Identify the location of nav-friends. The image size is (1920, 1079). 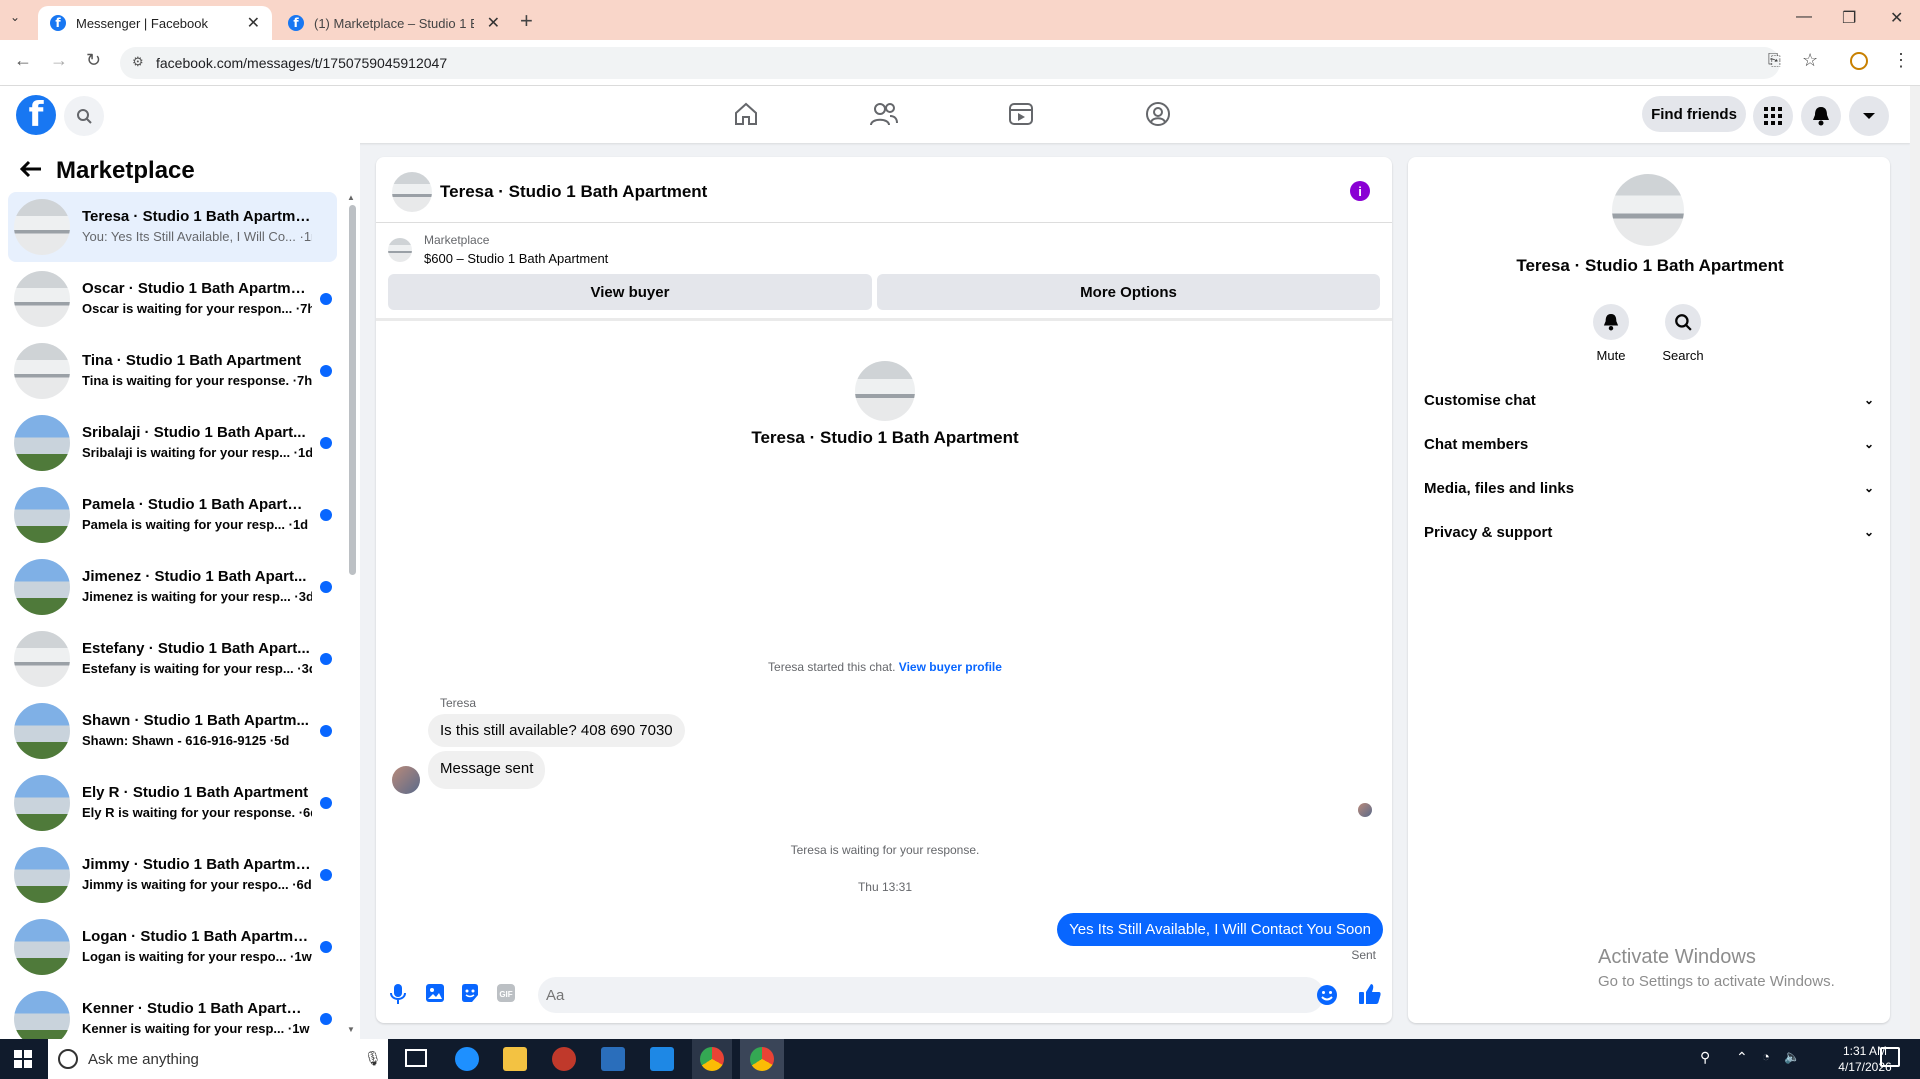
(884, 114).